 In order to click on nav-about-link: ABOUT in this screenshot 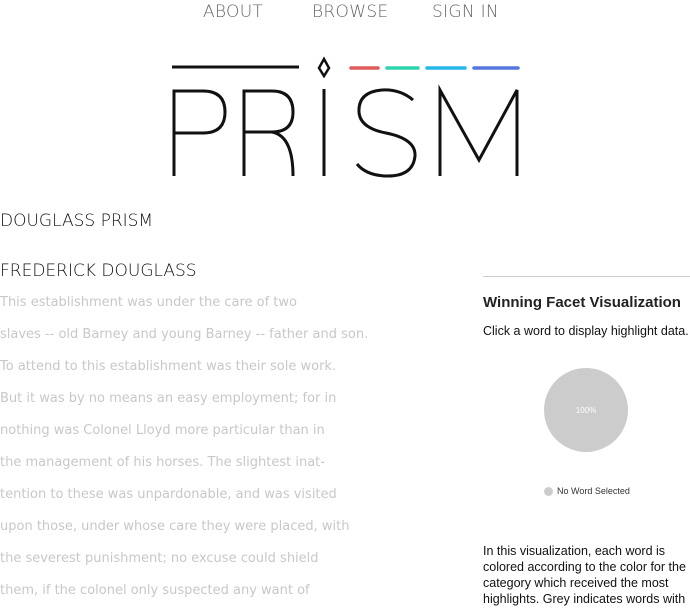, I will do `click(233, 12)`.